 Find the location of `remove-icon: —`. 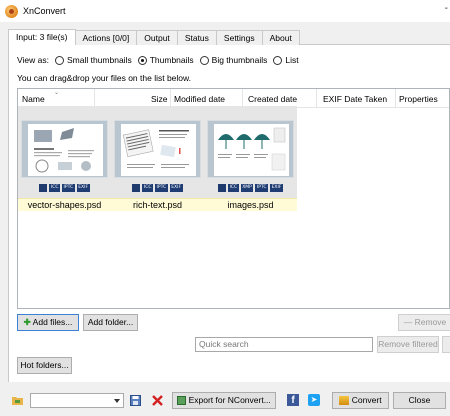

remove-icon: — is located at coordinates (408, 322).